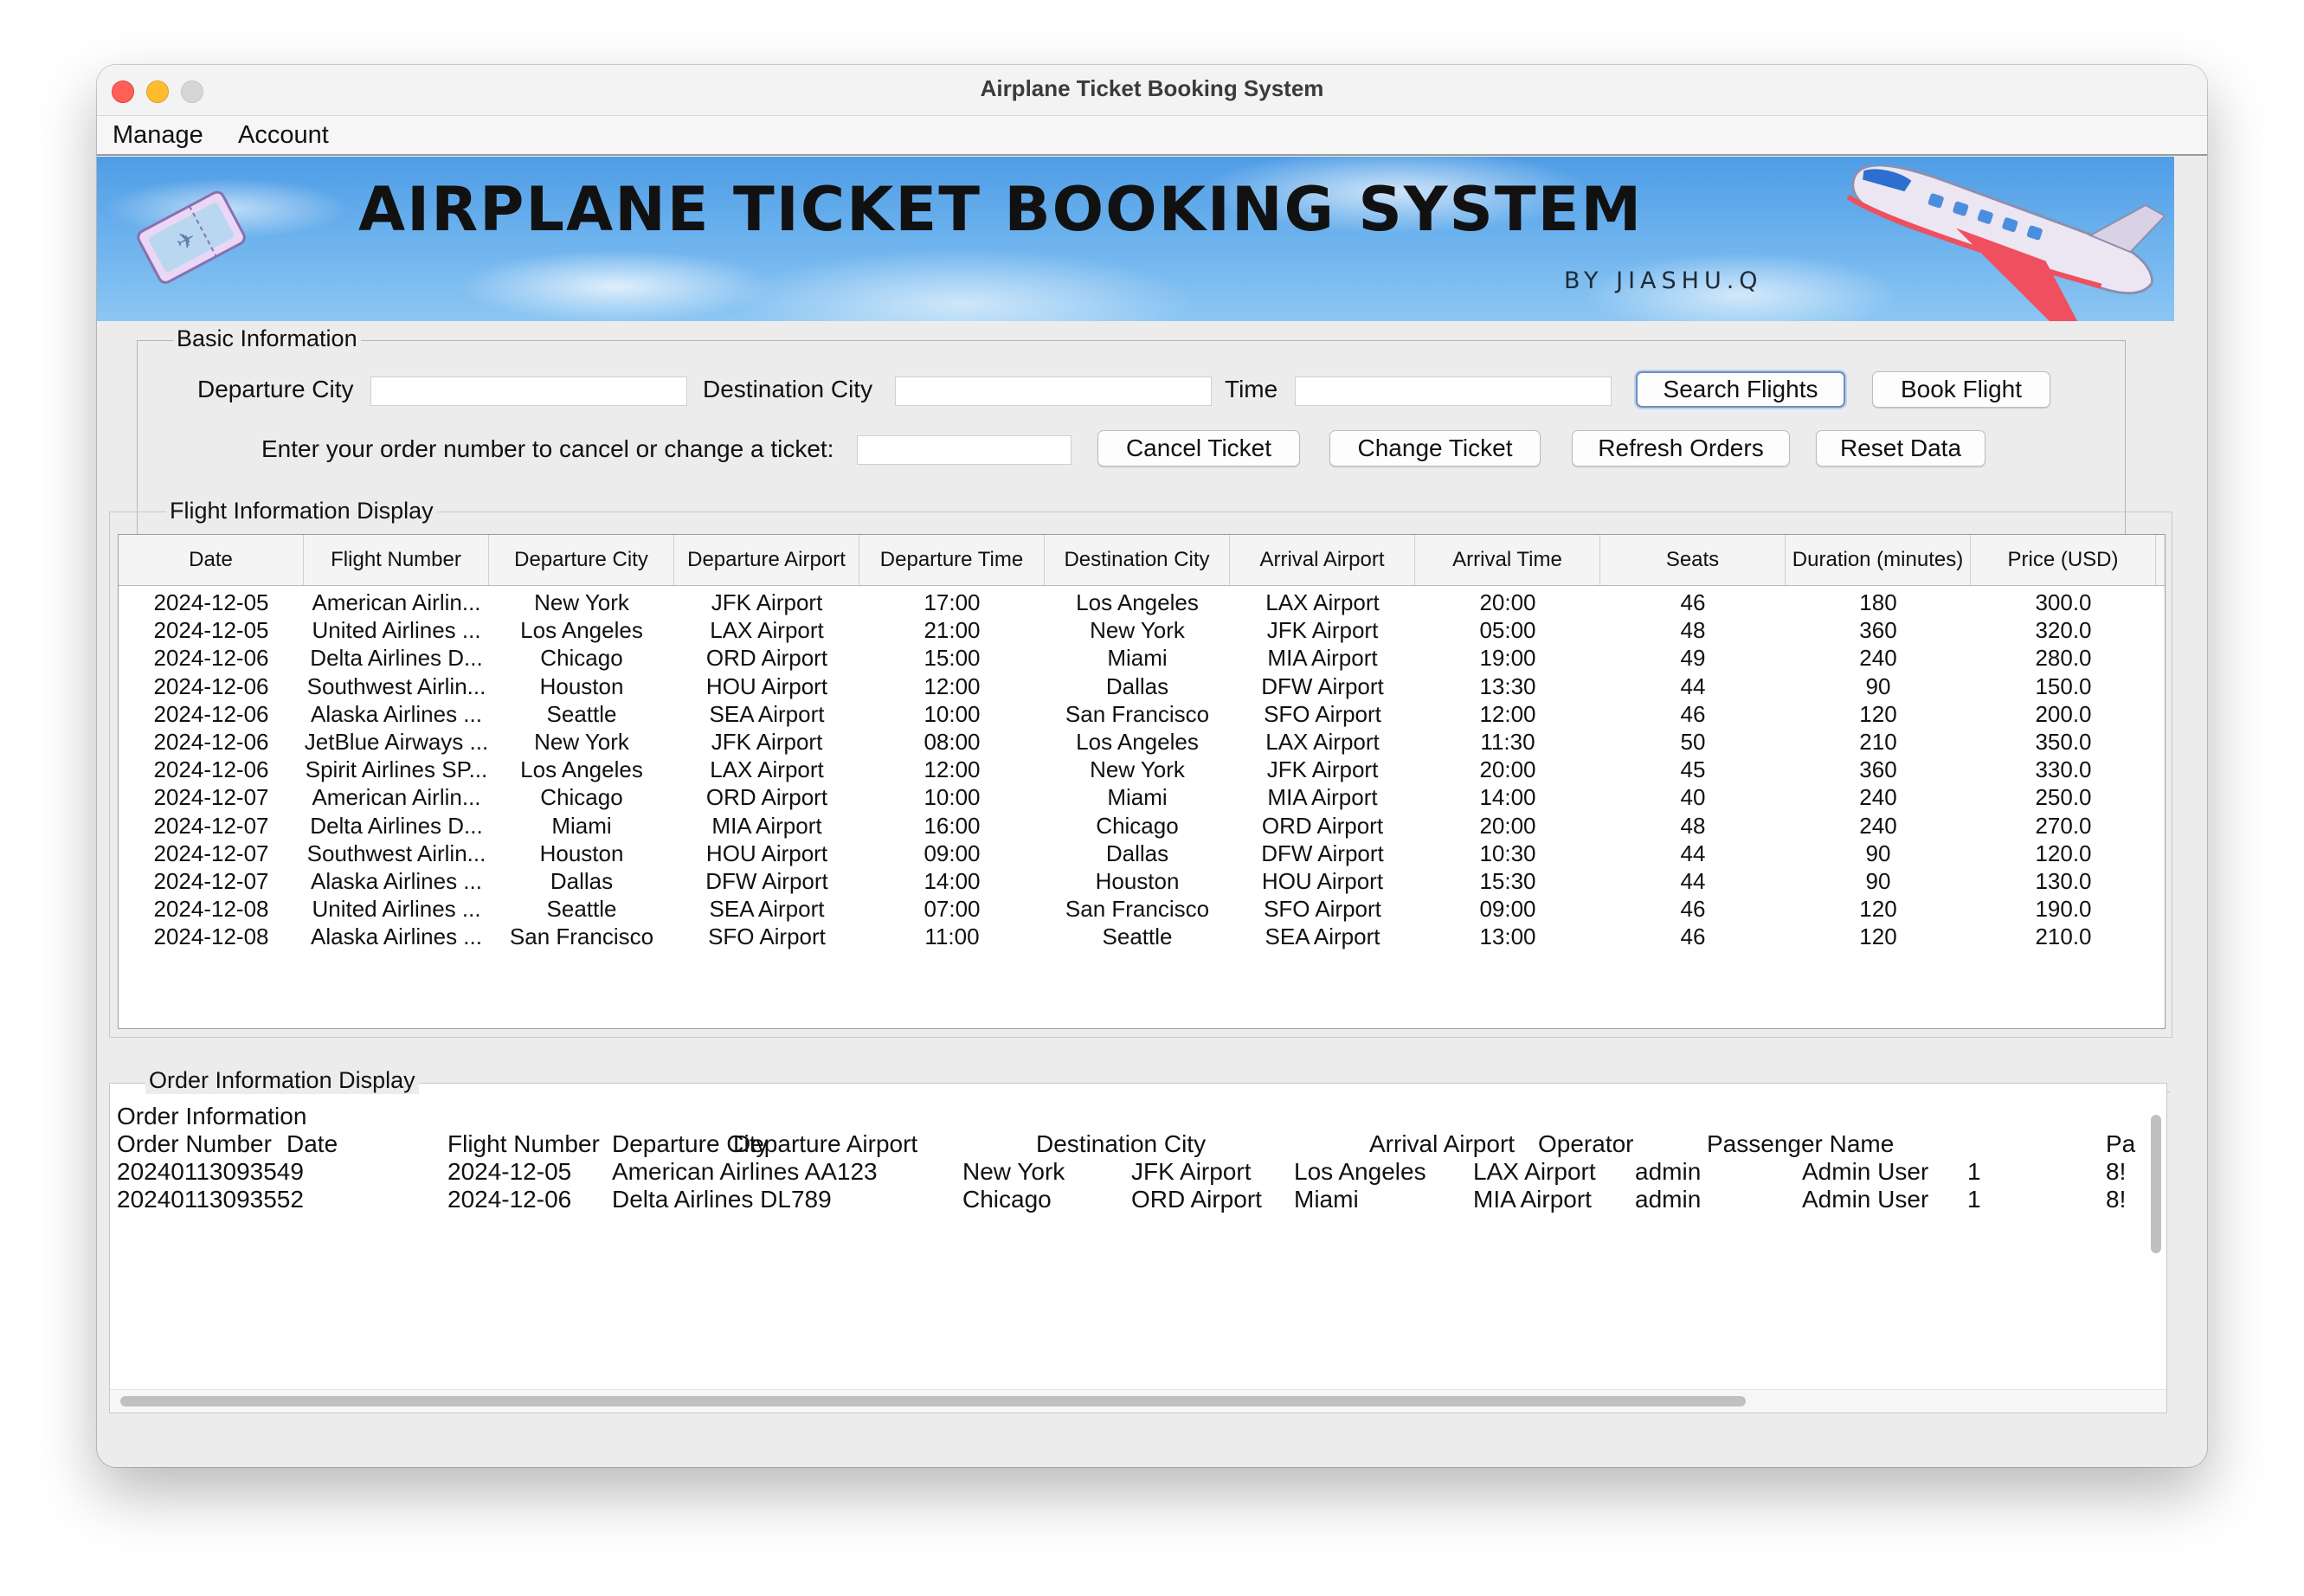  Describe the element at coordinates (952, 881) in the screenshot. I see `table-cell: 14:00` at that location.